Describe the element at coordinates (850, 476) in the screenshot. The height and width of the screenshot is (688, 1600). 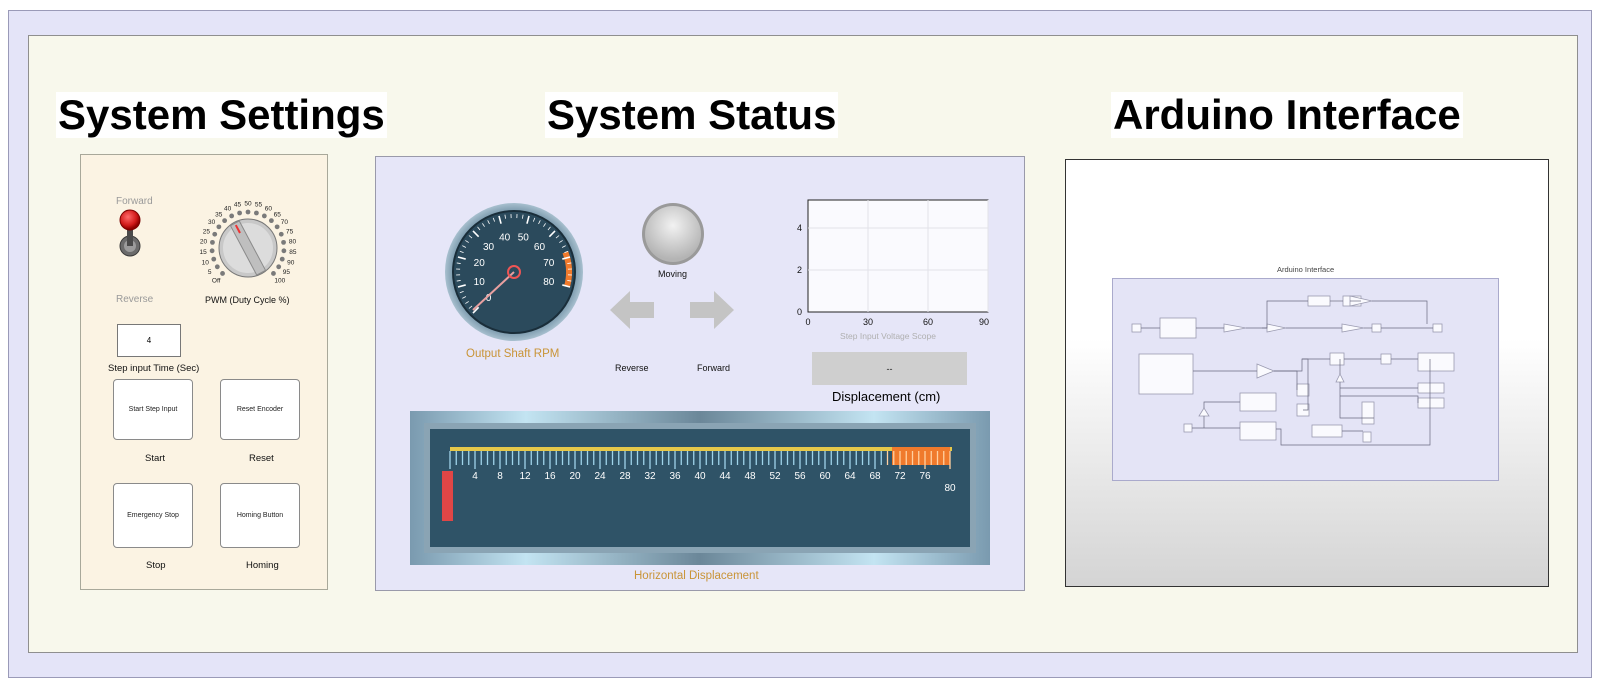
I see `linear-gauge-label: 64` at that location.